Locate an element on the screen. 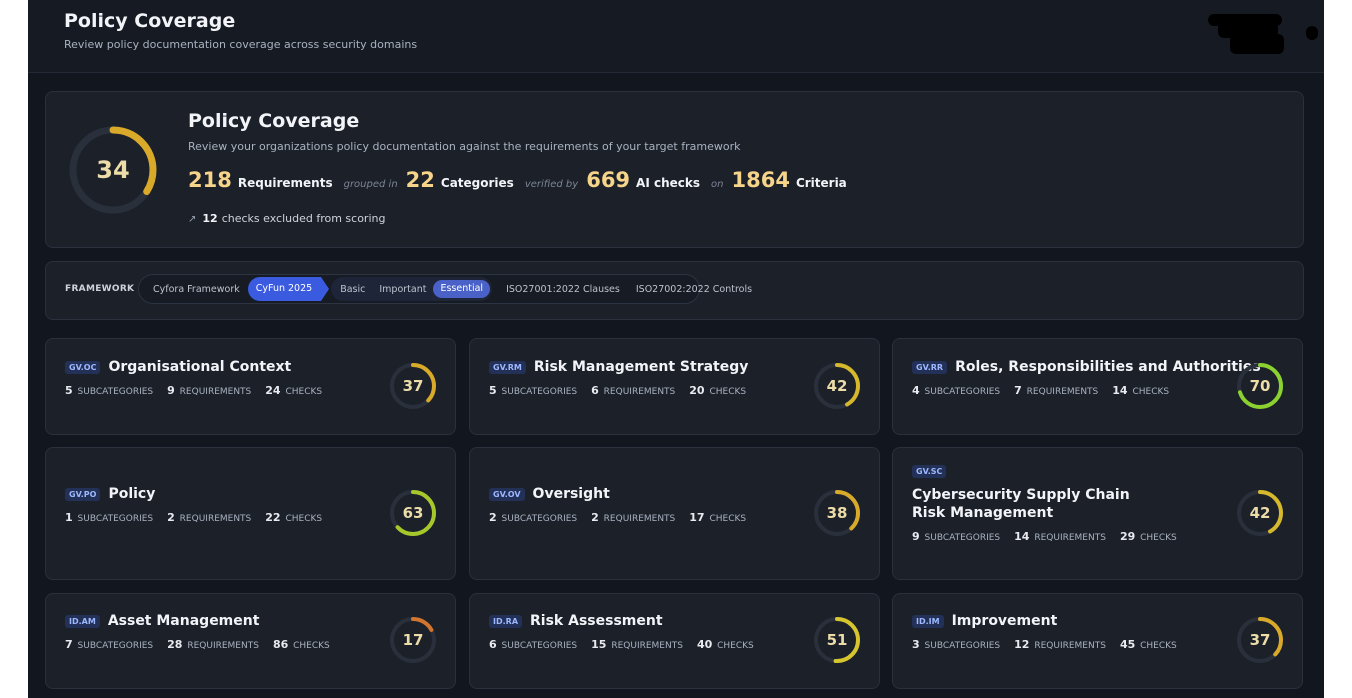 The image size is (1352, 698). domain-title: Oversight is located at coordinates (571, 494).